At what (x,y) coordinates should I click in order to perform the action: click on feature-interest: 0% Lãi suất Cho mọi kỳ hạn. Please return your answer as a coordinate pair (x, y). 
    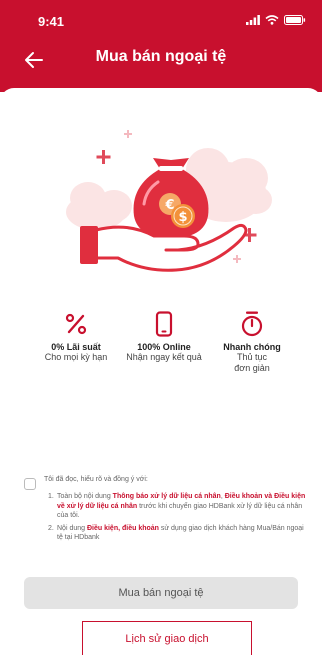
    Looking at the image, I should click on (76, 336).